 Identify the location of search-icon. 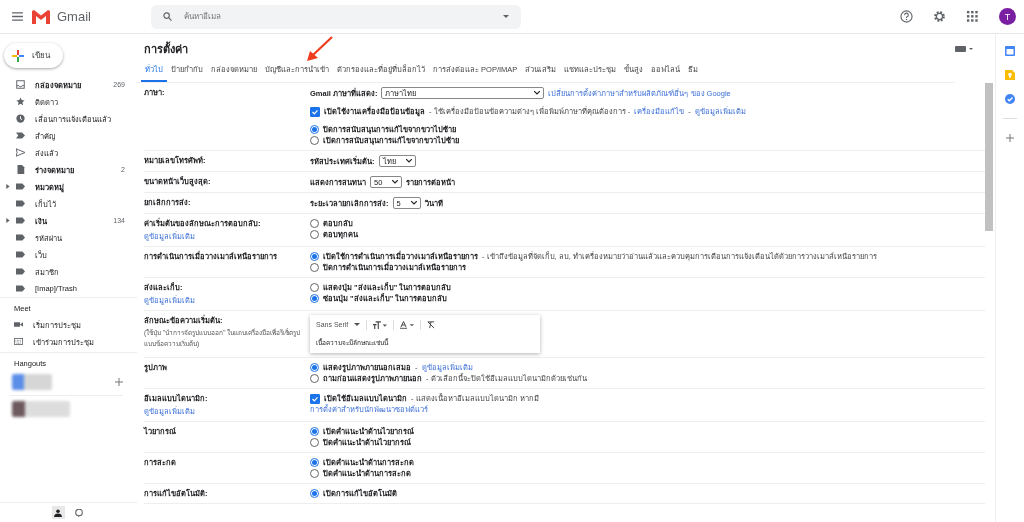
(167, 16).